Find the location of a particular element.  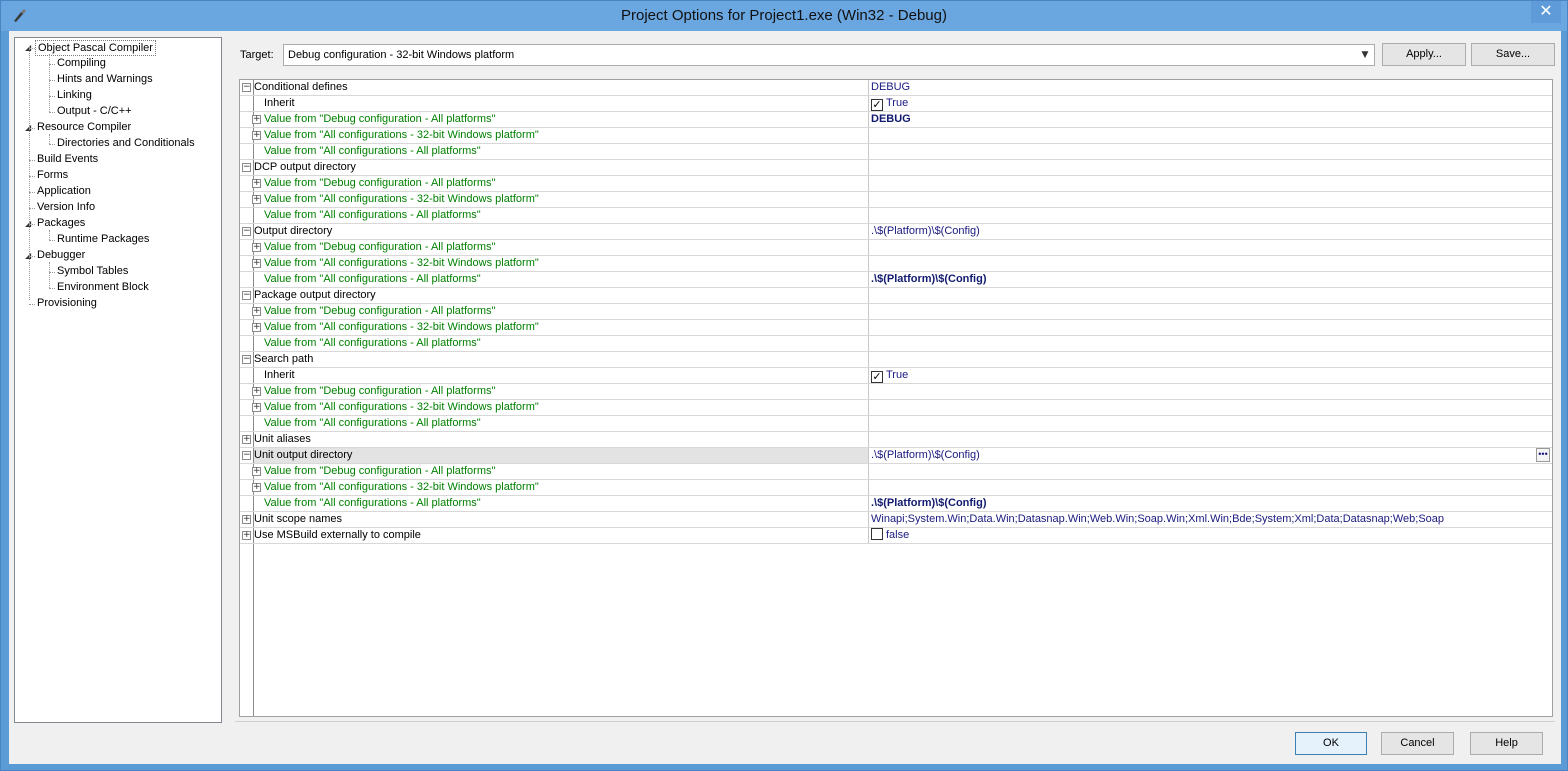

tree-item: Environment Block is located at coordinates (103, 288).